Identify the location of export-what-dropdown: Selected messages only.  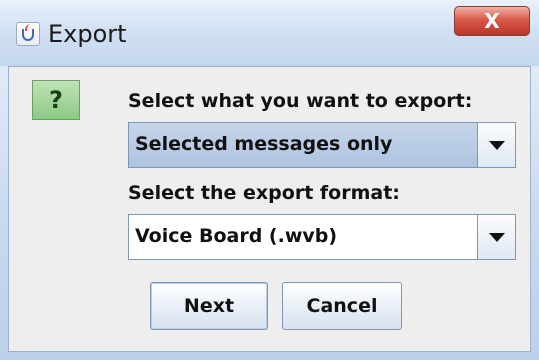
(322, 145).